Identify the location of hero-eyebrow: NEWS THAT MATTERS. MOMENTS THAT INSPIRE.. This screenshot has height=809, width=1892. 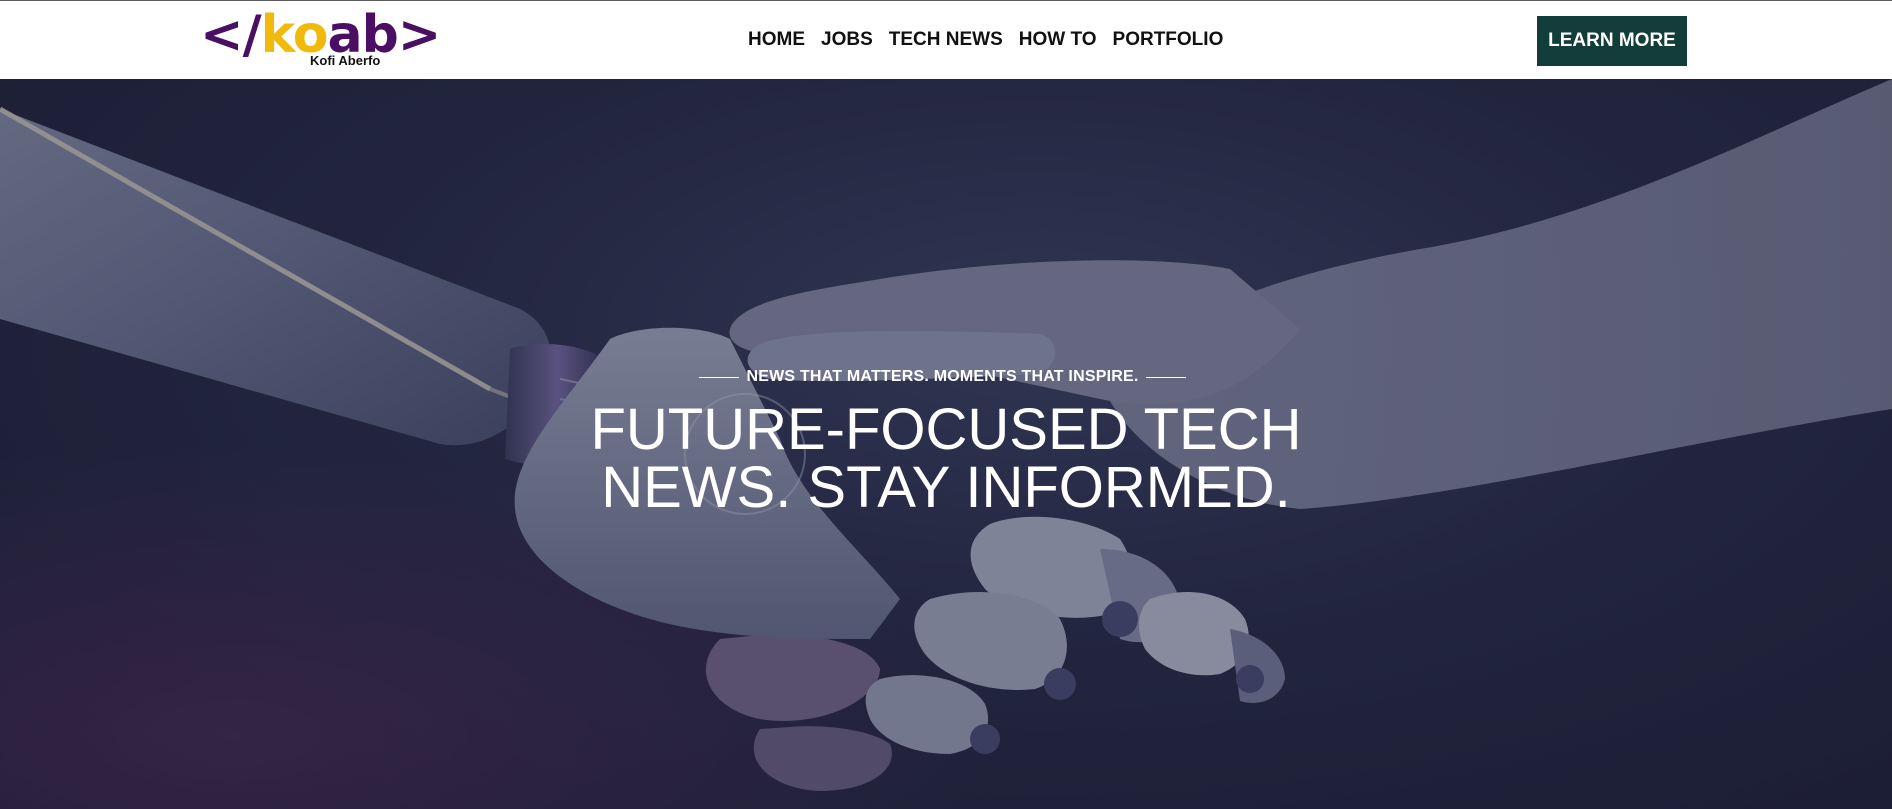
(942, 377).